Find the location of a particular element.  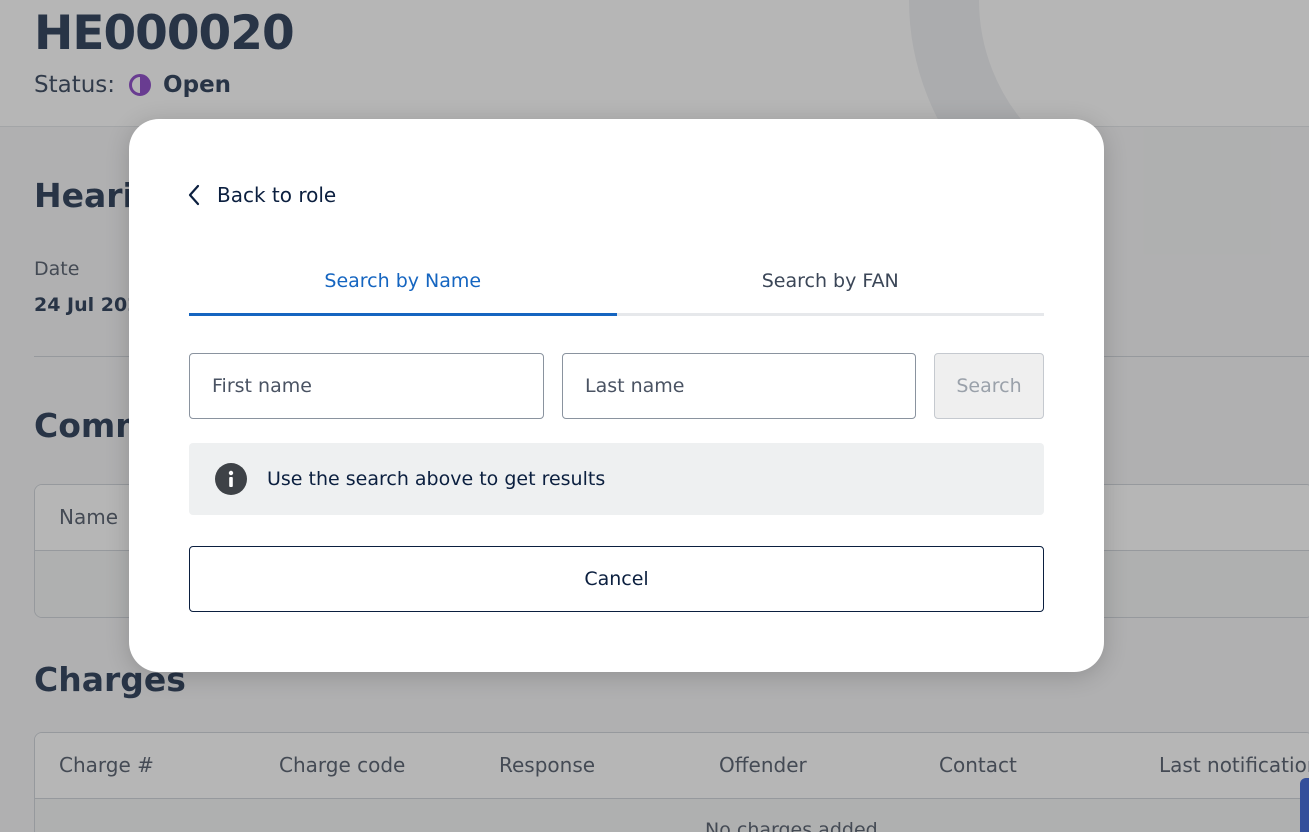

back-to-role-label: Back to role is located at coordinates (277, 195).